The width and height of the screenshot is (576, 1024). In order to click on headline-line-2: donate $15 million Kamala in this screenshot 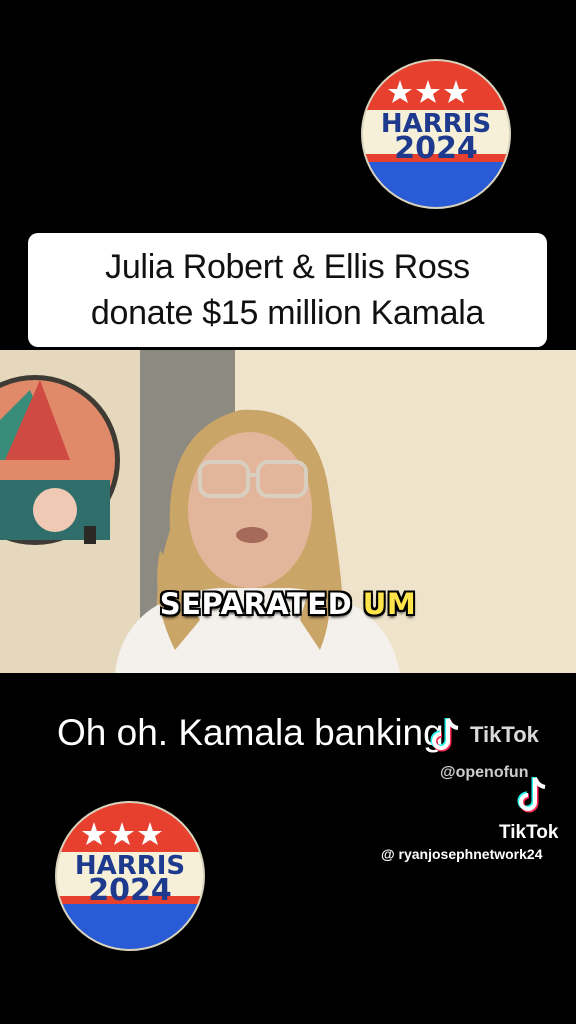, I will do `click(287, 313)`.